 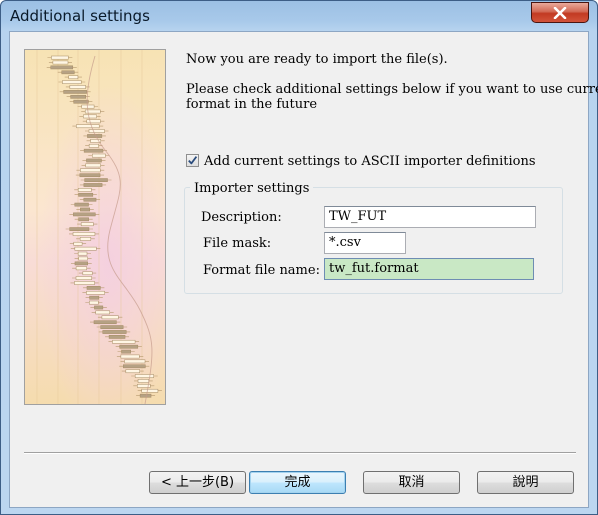 What do you see at coordinates (300, 453) in the screenshot?
I see `button-separator` at bounding box center [300, 453].